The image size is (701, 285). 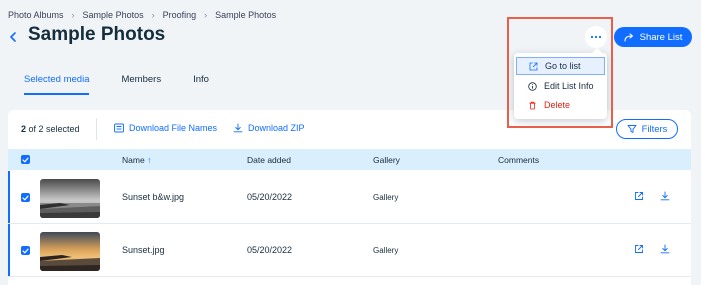 I want to click on filters-label: Filters, so click(x=654, y=129).